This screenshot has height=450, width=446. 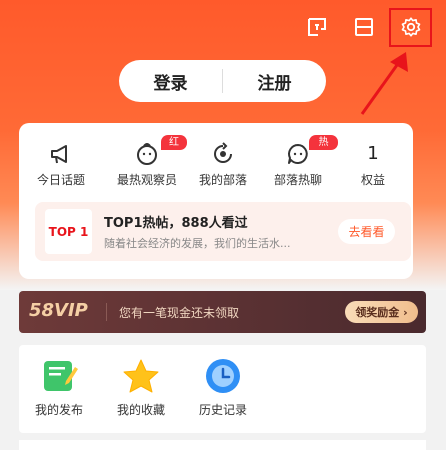 What do you see at coordinates (223, 376) in the screenshot?
I see `clock-icon` at bounding box center [223, 376].